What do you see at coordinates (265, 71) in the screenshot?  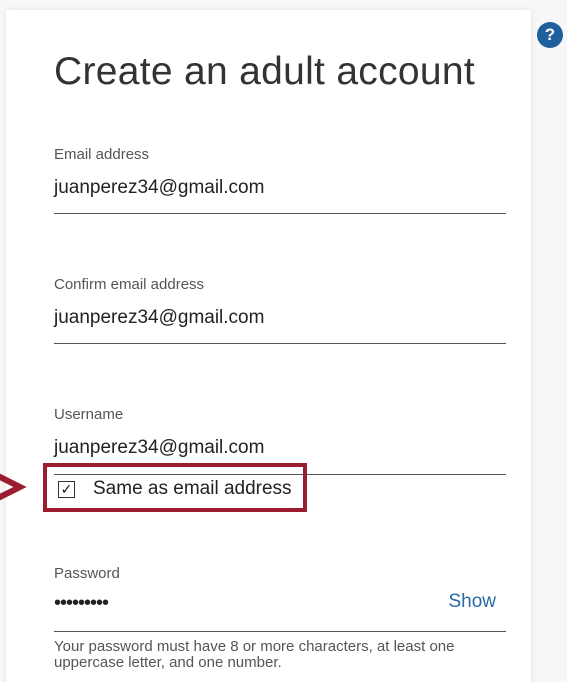 I see `page-title: Create an adult account` at bounding box center [265, 71].